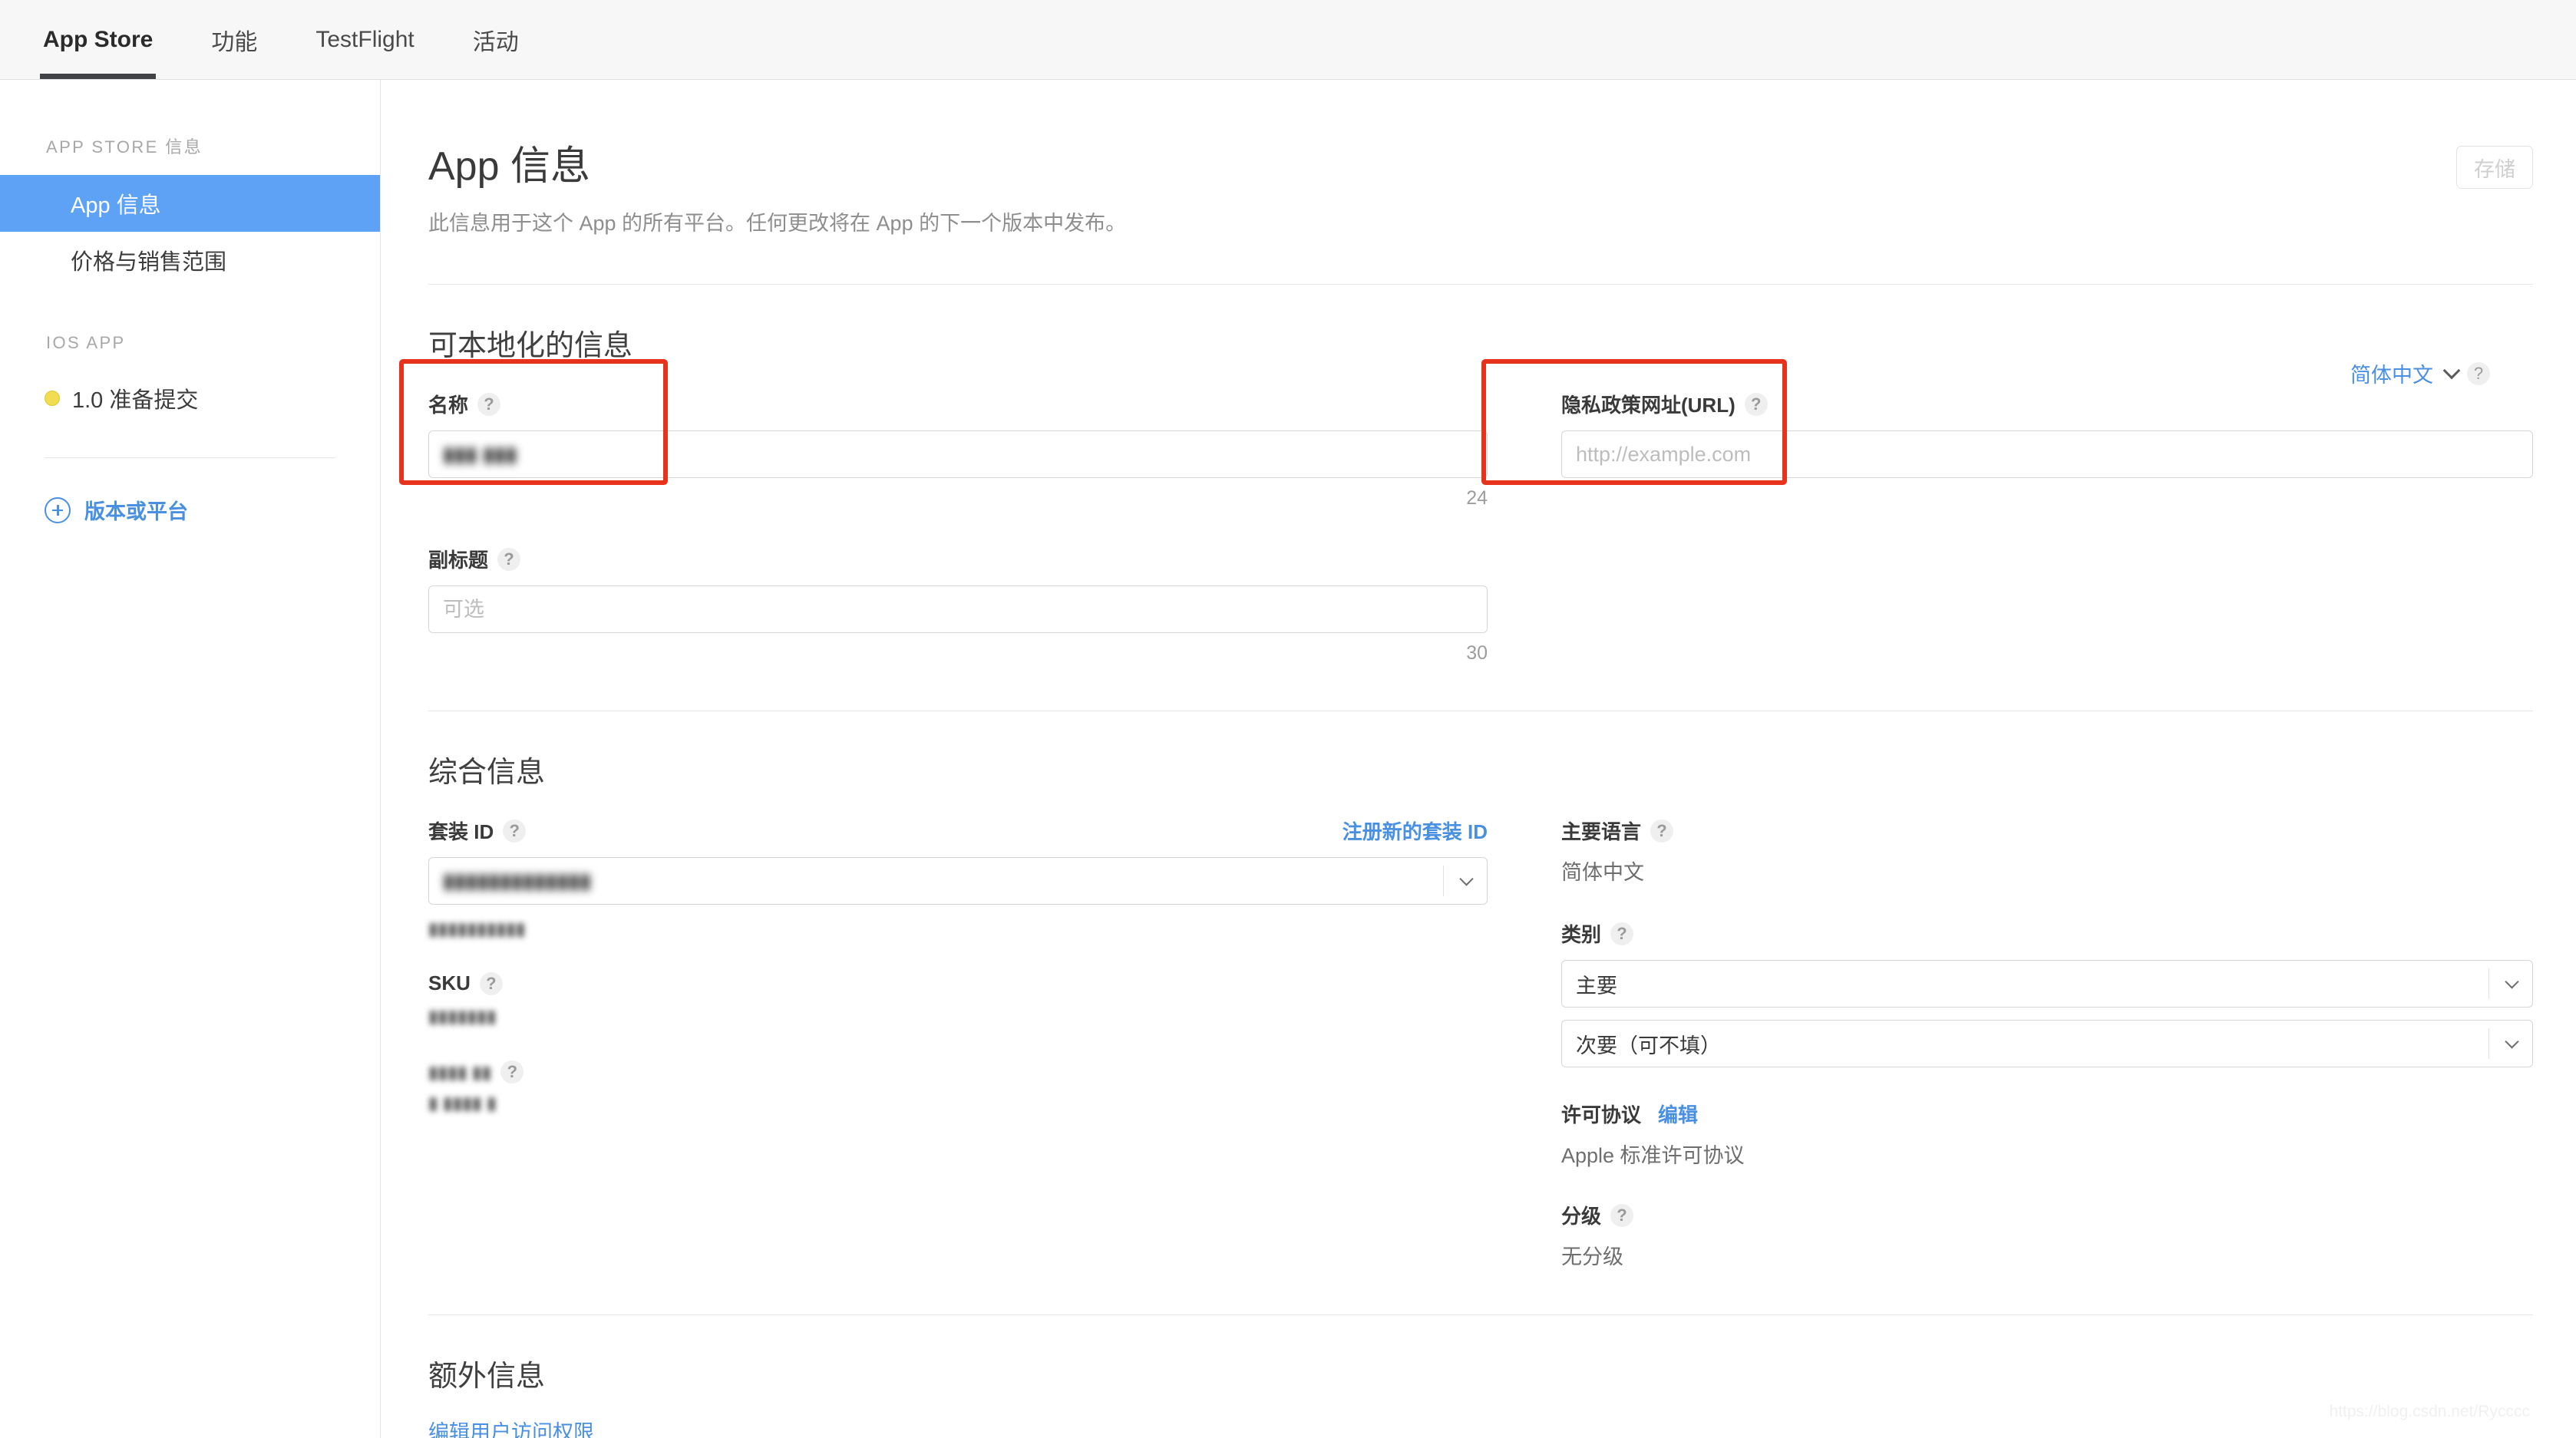 The height and width of the screenshot is (1438, 2576). I want to click on sidebar-group-title-app-store-info: APP STORE 信息, so click(124, 147).